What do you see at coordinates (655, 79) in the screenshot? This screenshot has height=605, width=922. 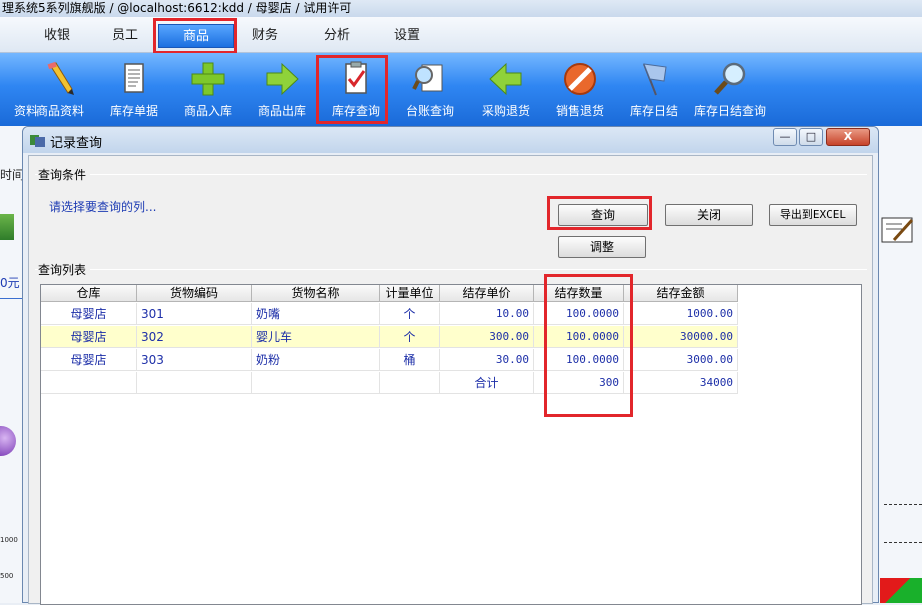 I see `flag-icon` at bounding box center [655, 79].